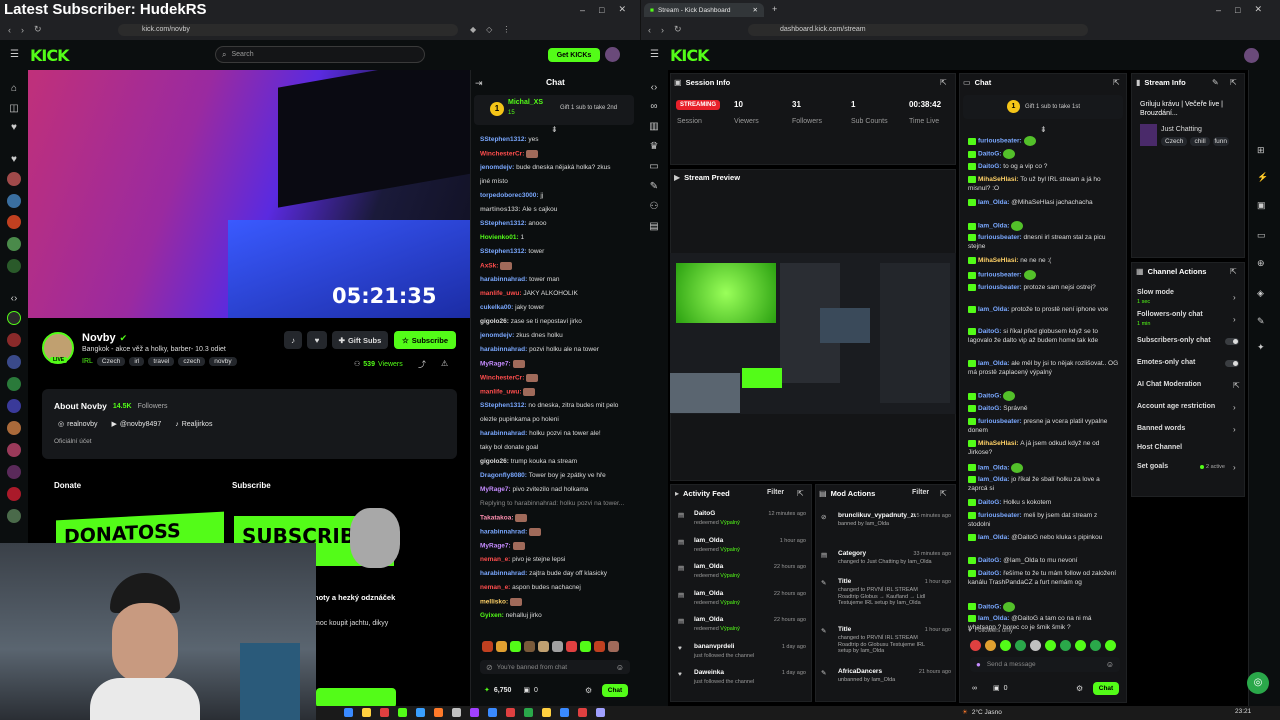 This screenshot has height=720, width=1280. Describe the element at coordinates (496, 546) in the screenshot. I see `chat-username: MyRage7:` at that location.